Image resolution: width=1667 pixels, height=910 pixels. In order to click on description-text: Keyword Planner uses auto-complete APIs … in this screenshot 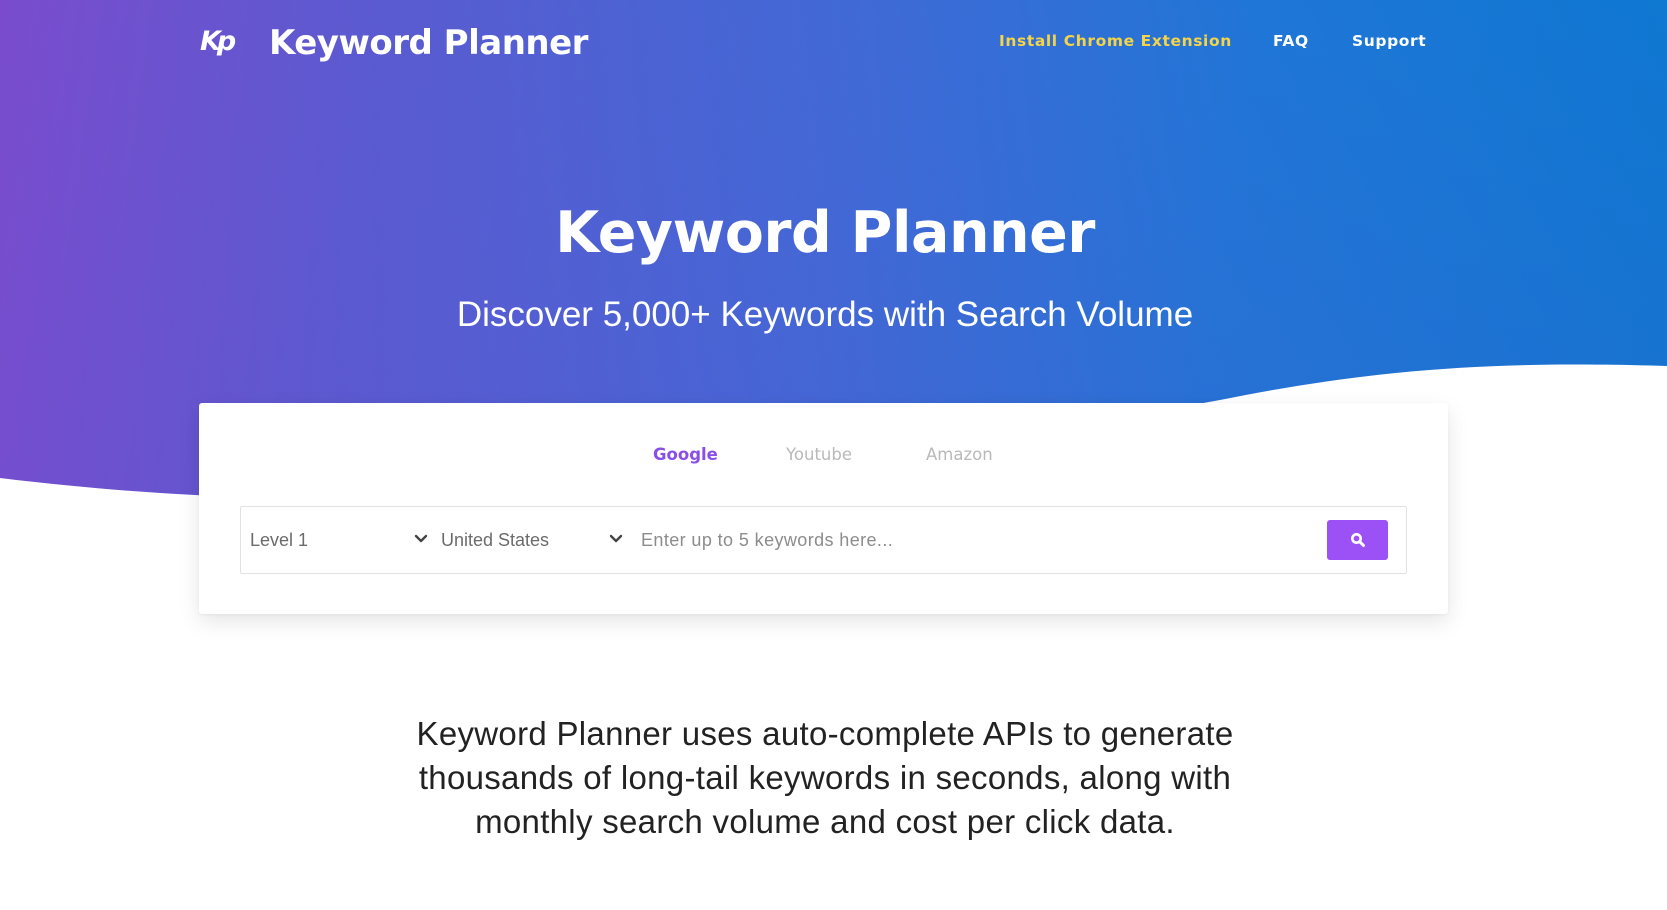, I will do `click(825, 778)`.